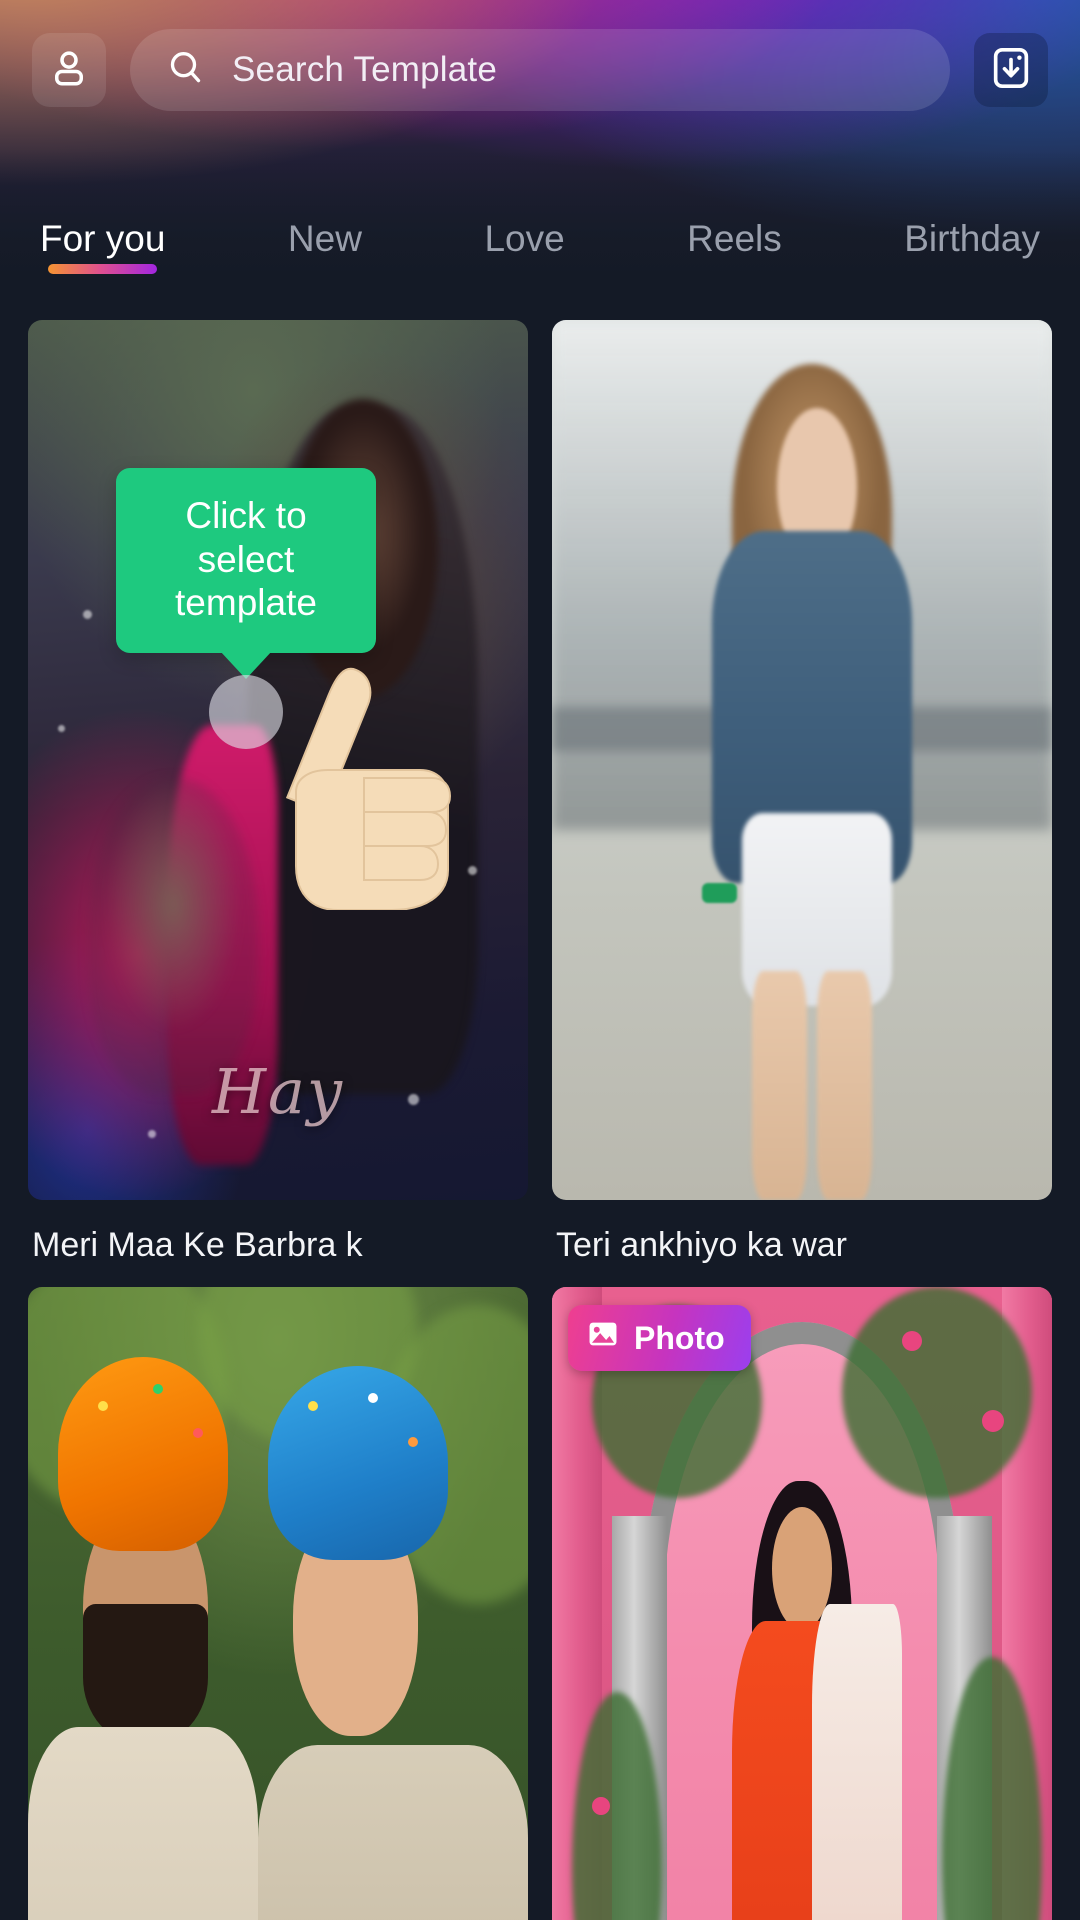 This screenshot has height=1920, width=1080. I want to click on tab-birthday: Birthday, so click(972, 248).